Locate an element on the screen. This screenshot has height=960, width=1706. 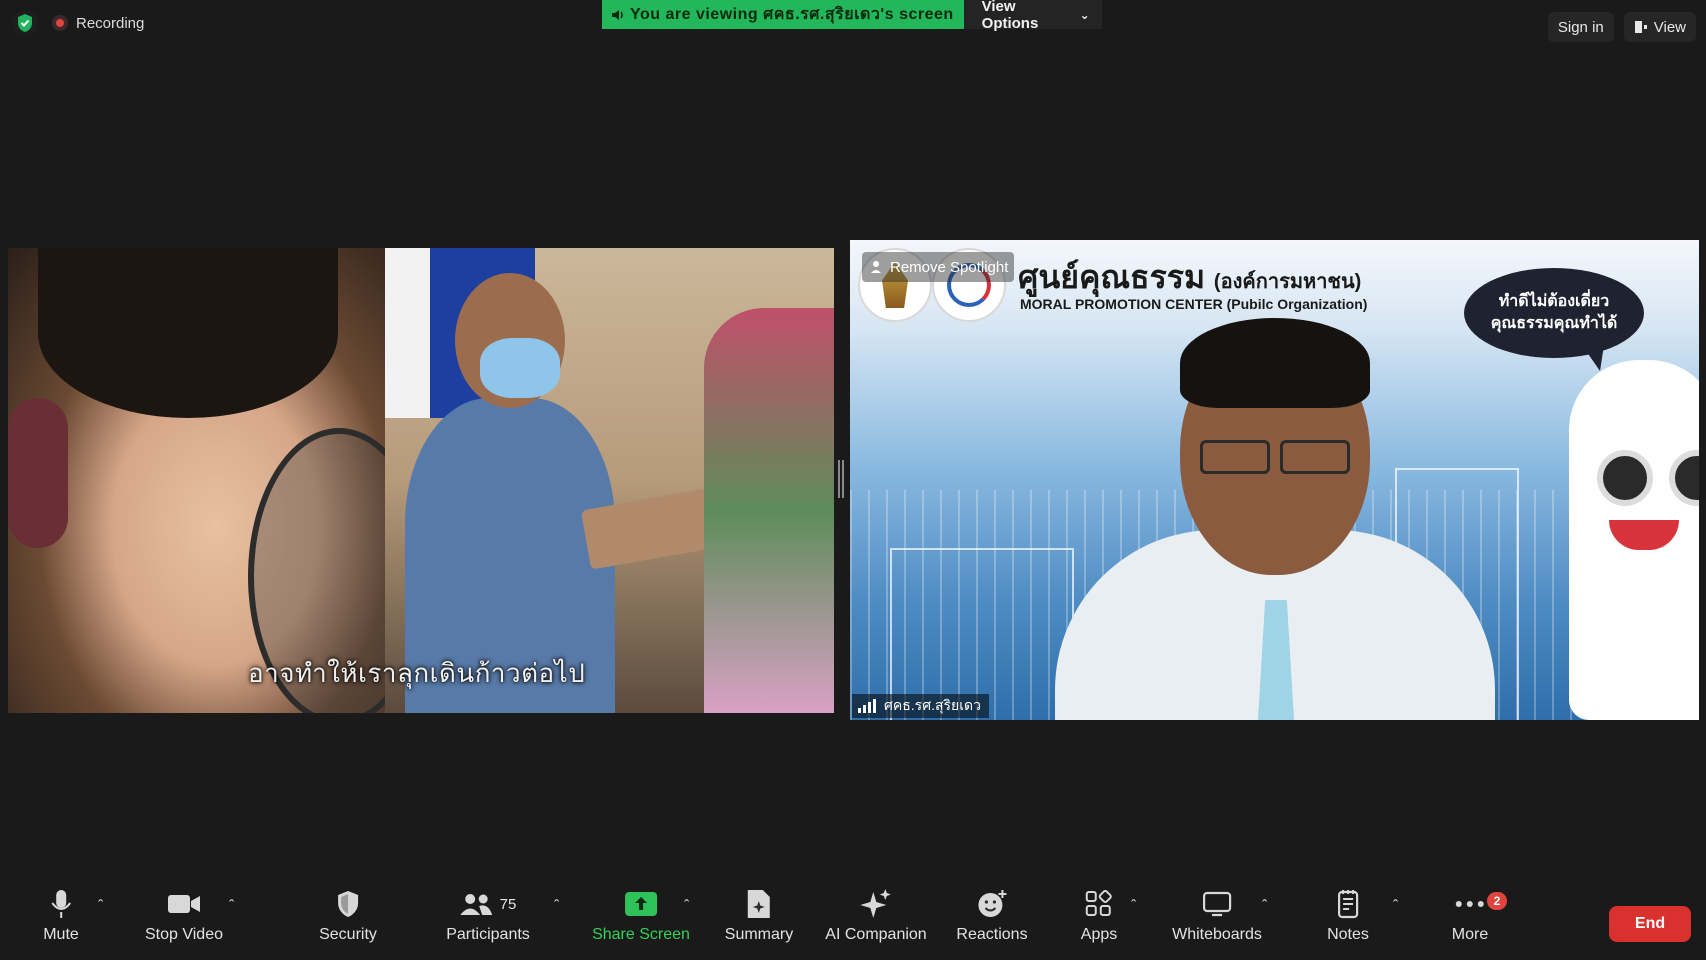
whiteboards-label: Whiteboards is located at coordinates (1217, 934).